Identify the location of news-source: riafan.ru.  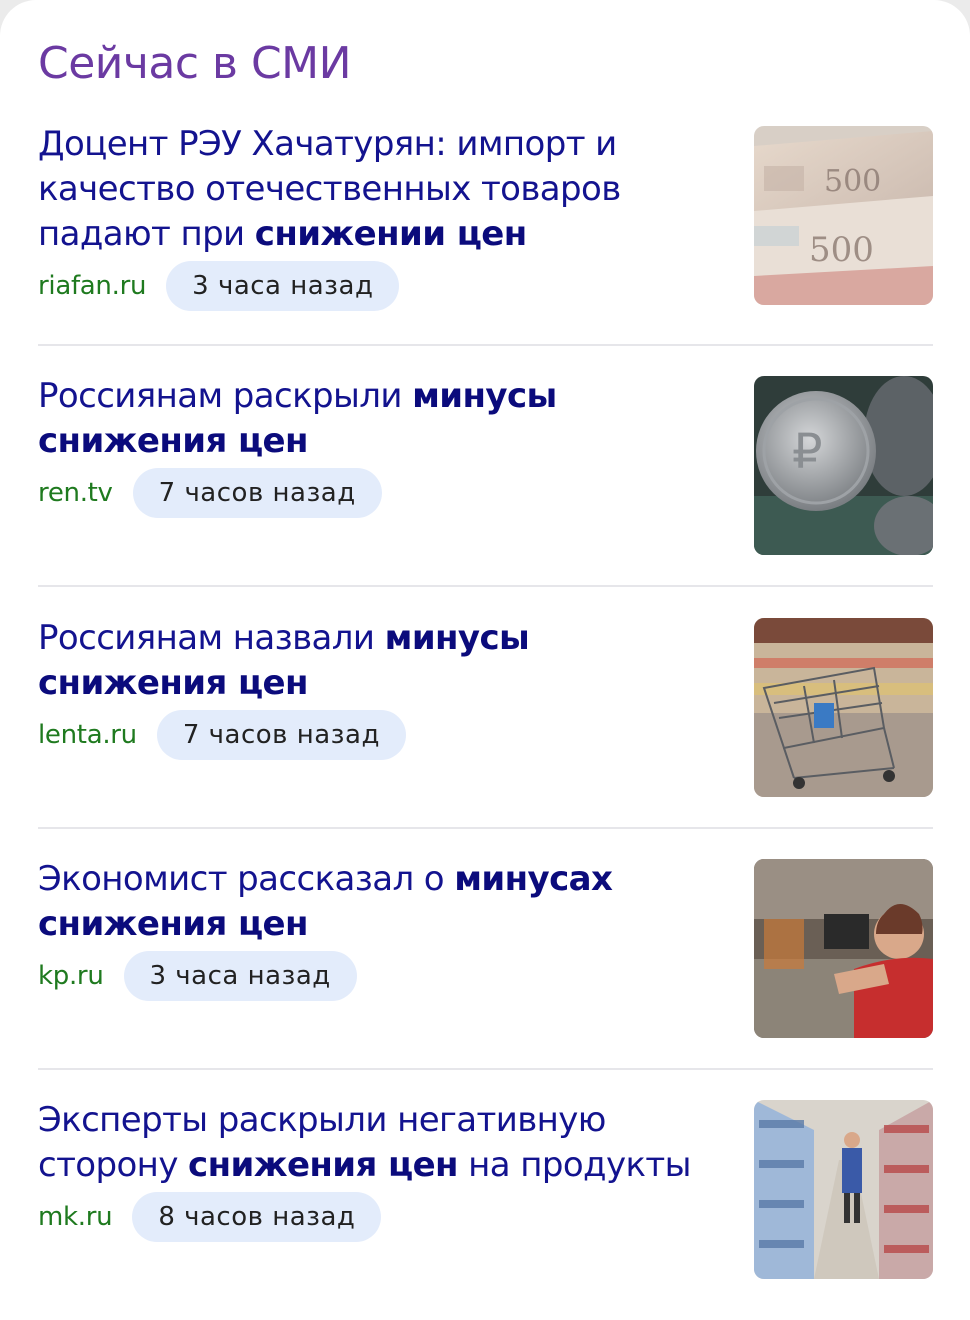
(92, 286).